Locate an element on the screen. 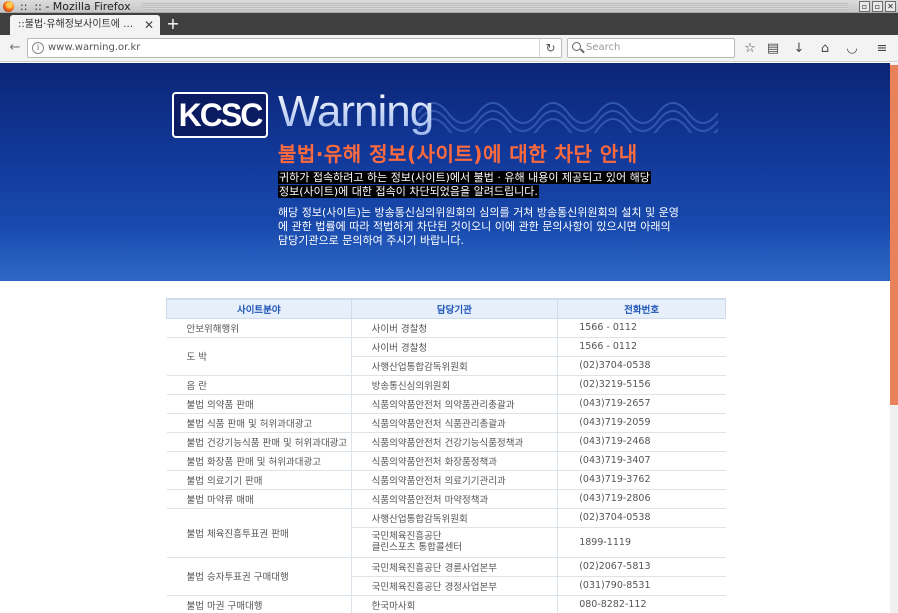 This screenshot has height=613, width=898. reading-list-icon: ▤ is located at coordinates (773, 49).